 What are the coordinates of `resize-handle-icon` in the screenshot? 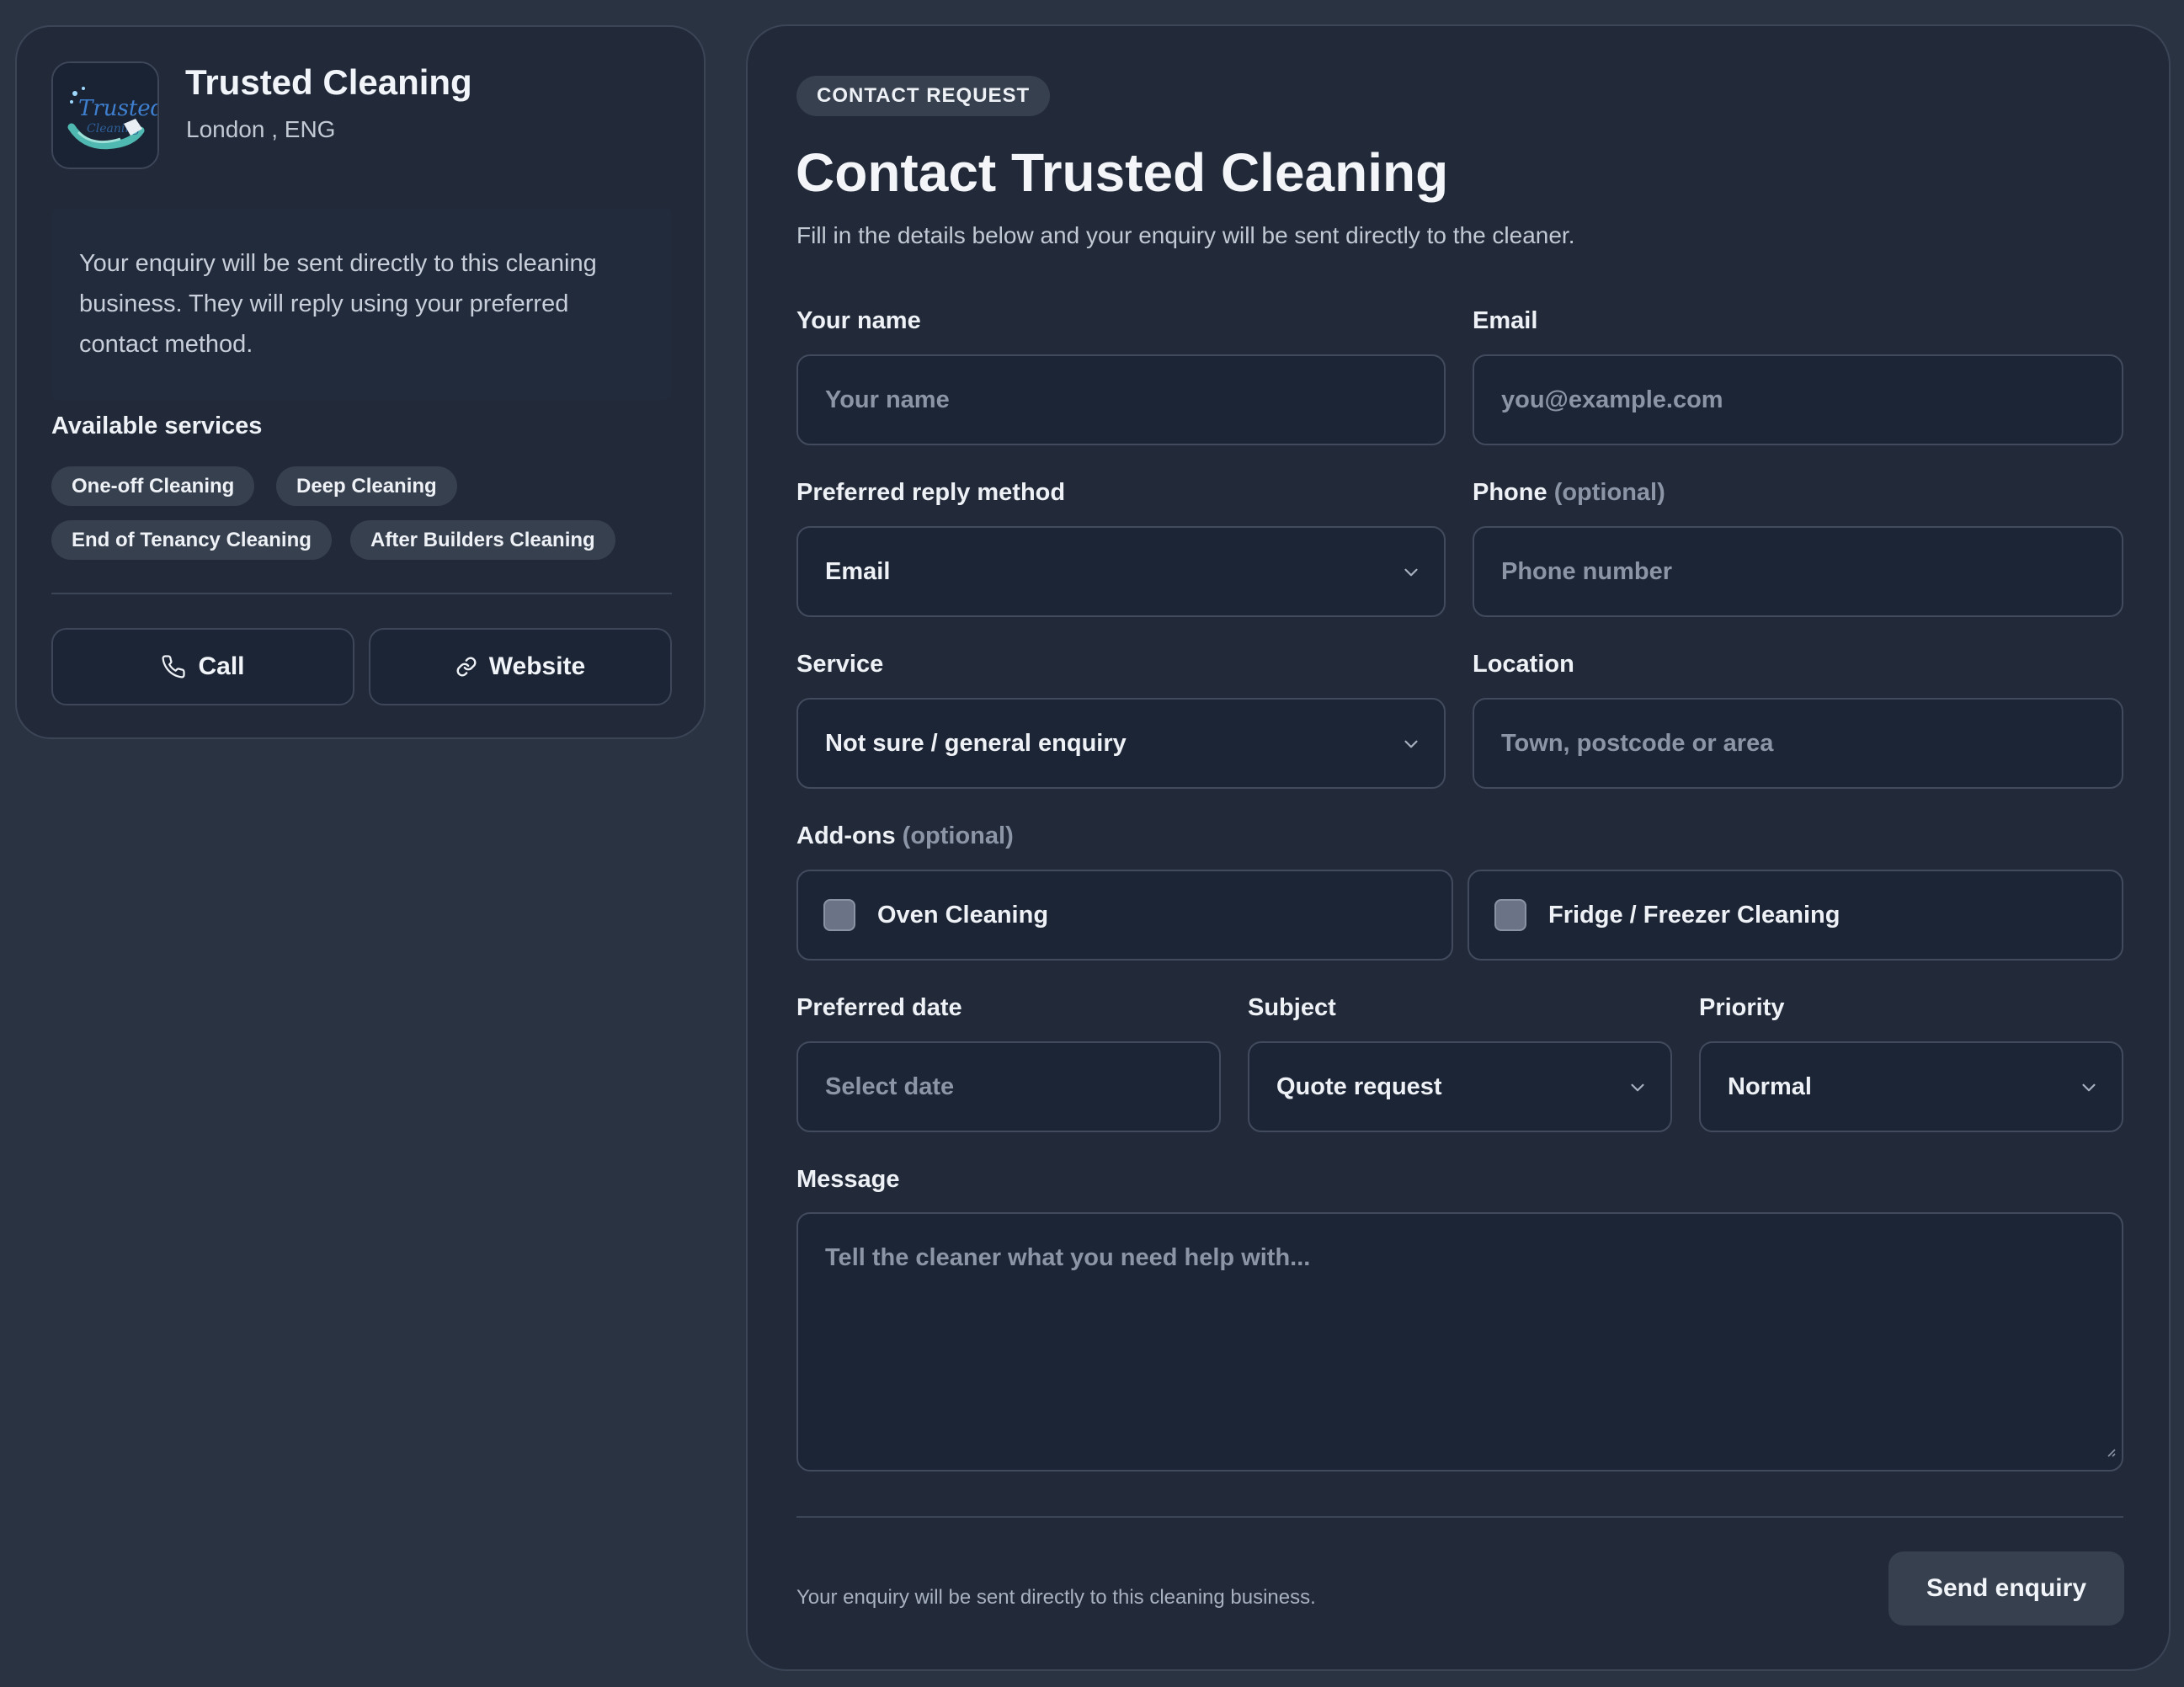 It's located at (2110, 1451).